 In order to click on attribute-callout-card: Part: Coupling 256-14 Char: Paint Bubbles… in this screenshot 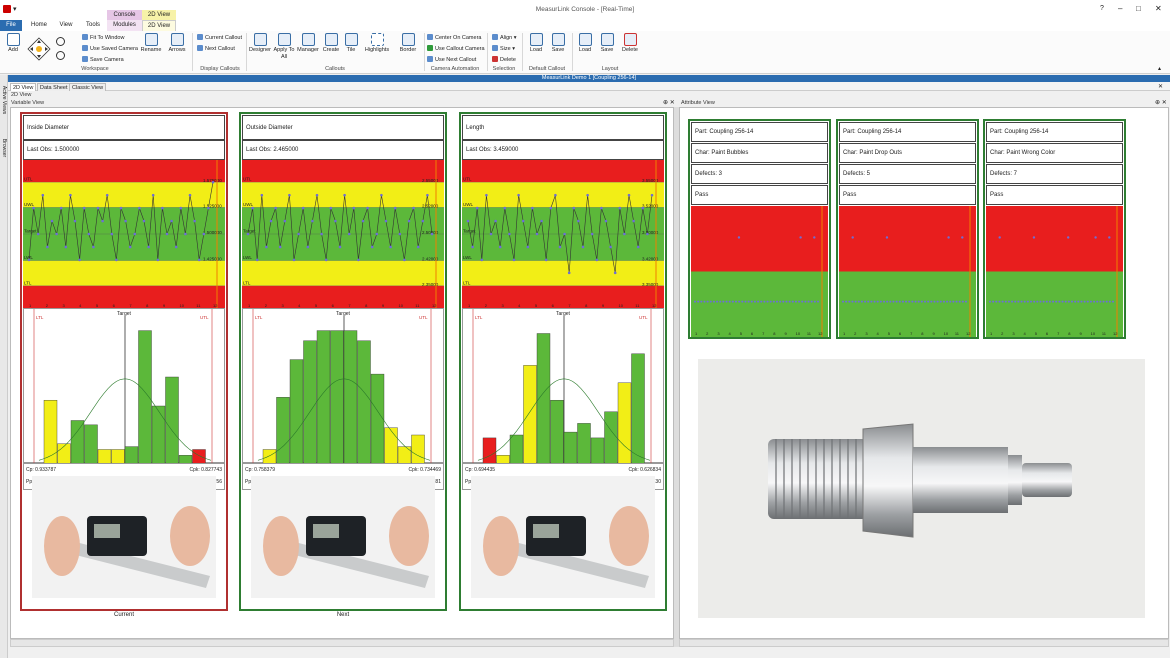, I will do `click(759, 229)`.